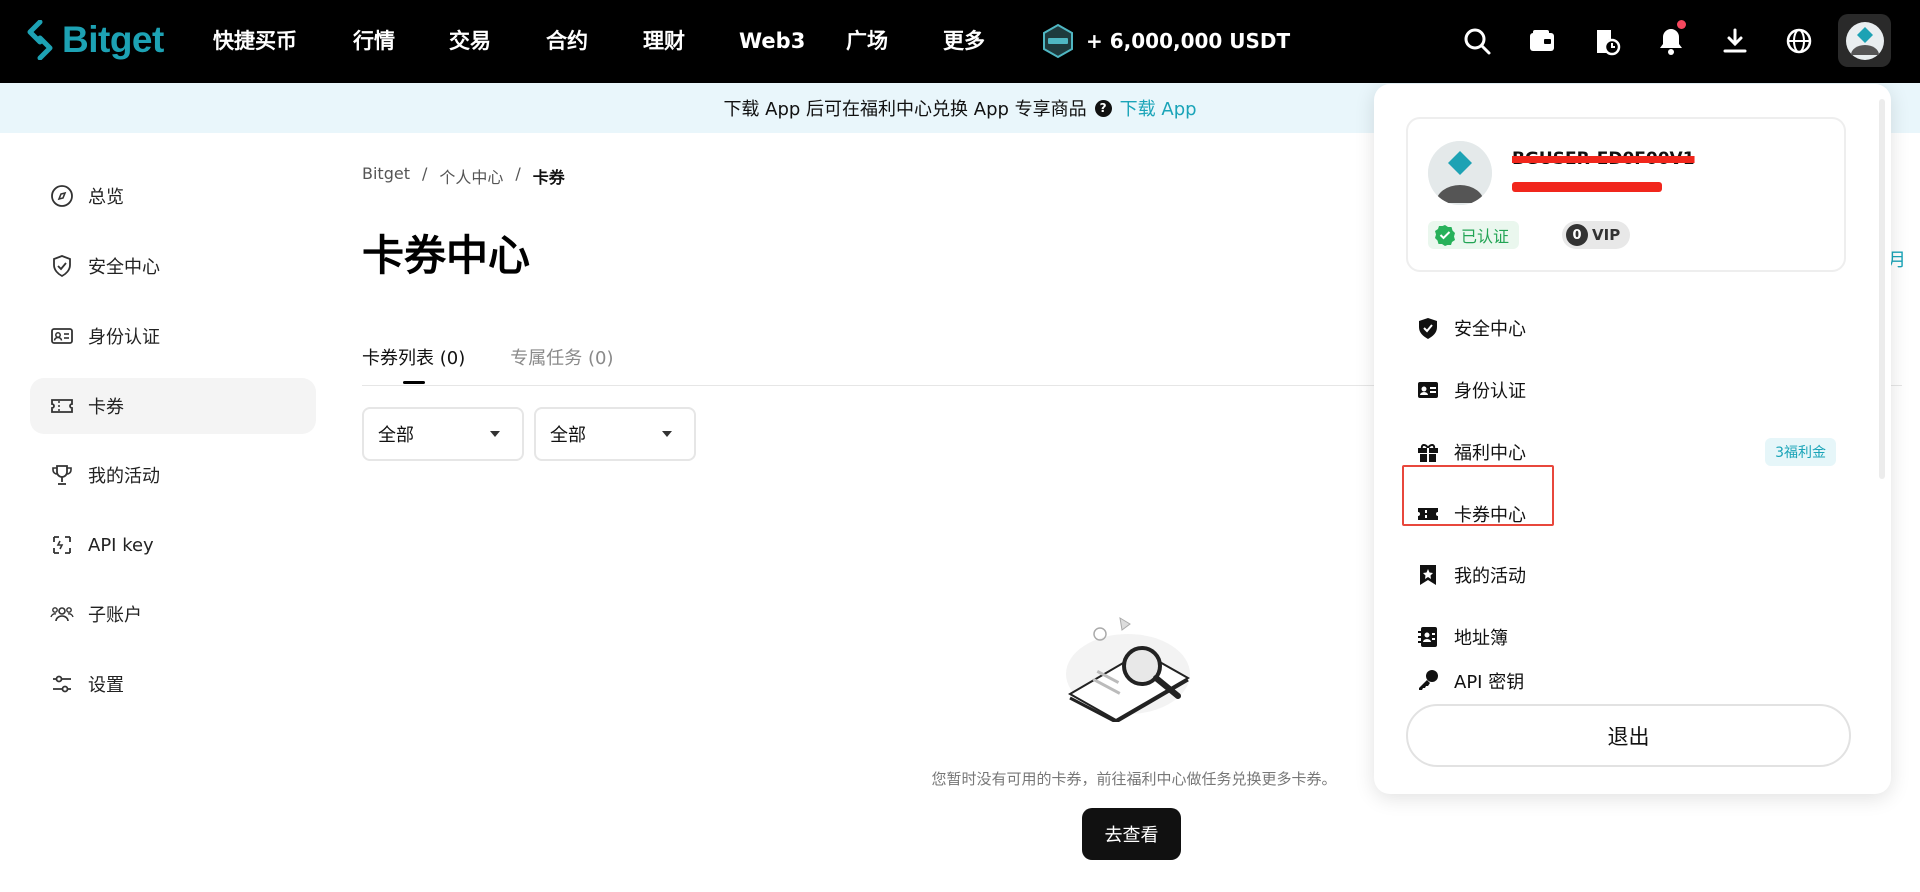 This screenshot has width=1920, height=892. What do you see at coordinates (1626, 680) in the screenshot?
I see `menu-item-api-keys: API 密钥` at bounding box center [1626, 680].